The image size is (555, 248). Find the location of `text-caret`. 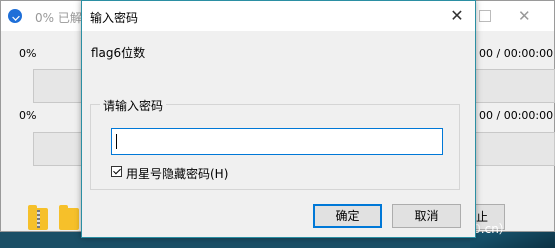

text-caret is located at coordinates (116, 141).